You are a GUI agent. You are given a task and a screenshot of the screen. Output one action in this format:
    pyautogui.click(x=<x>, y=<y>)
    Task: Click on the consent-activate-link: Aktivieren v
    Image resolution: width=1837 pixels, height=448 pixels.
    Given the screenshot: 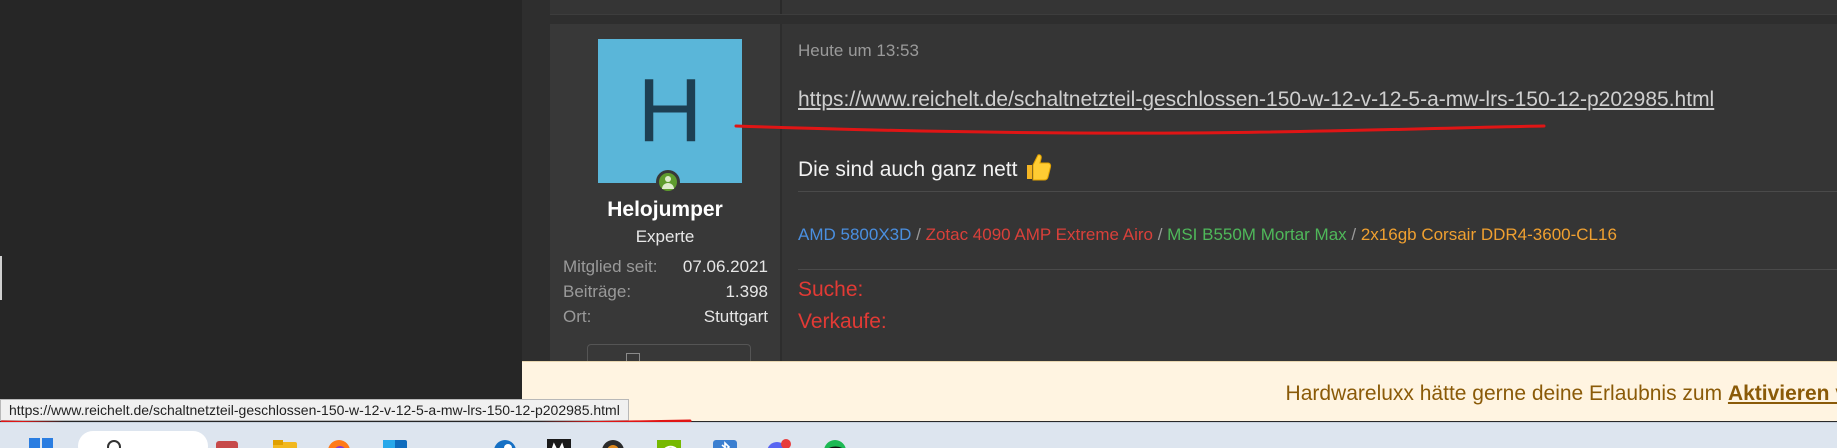 What is the action you would take?
    pyautogui.click(x=1782, y=393)
    